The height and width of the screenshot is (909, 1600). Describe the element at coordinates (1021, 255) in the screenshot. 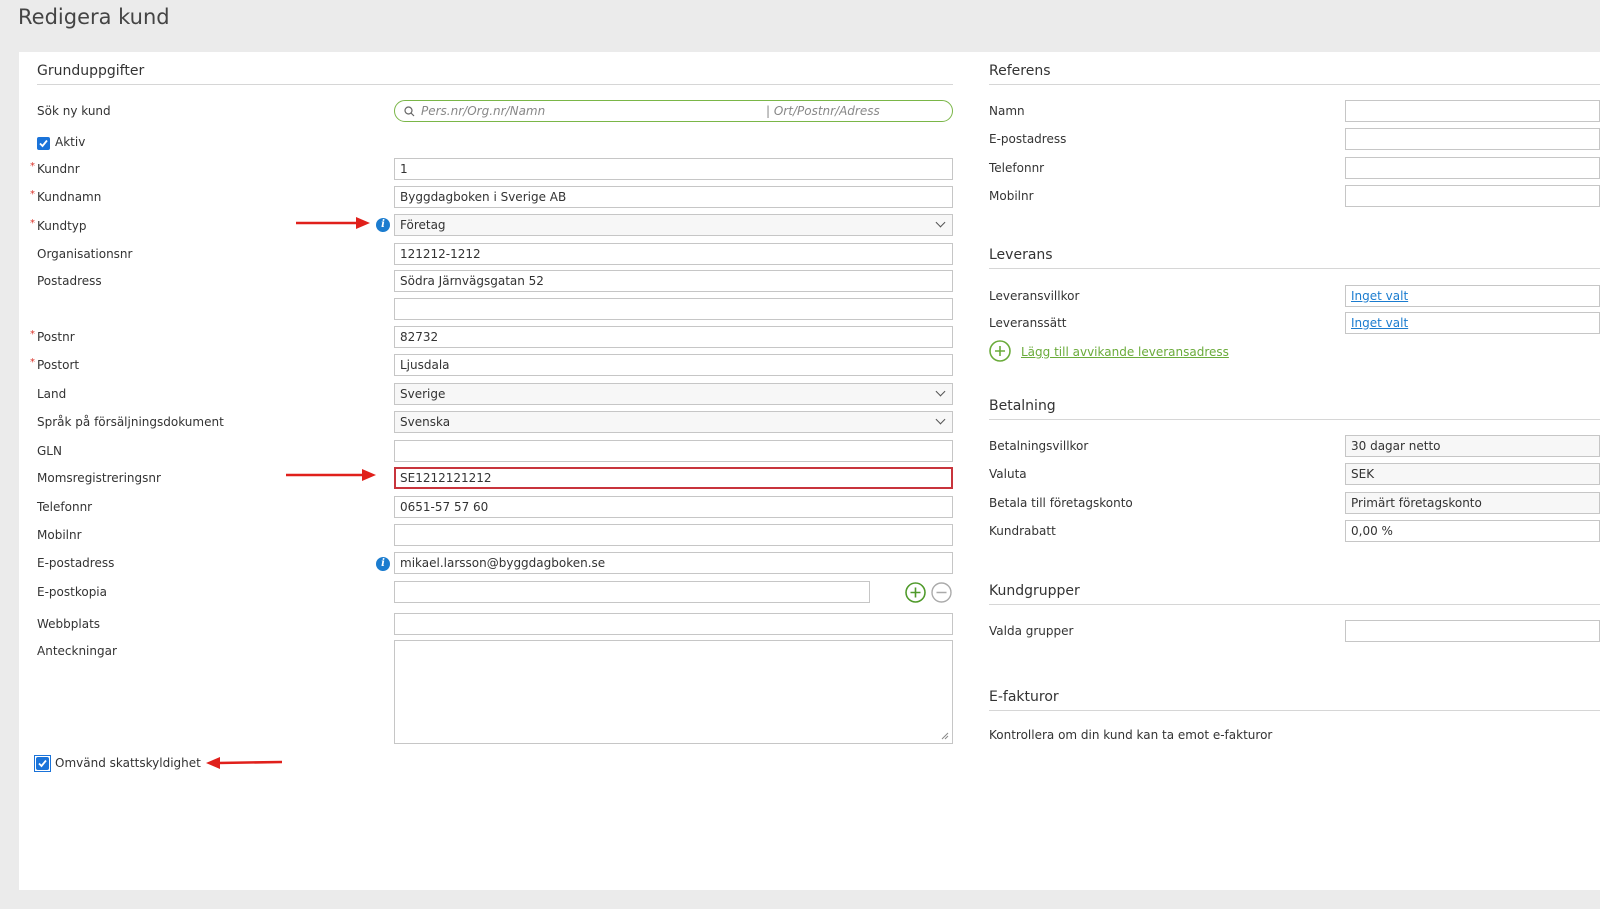

I see `delivery-heading-text: Leverans` at that location.